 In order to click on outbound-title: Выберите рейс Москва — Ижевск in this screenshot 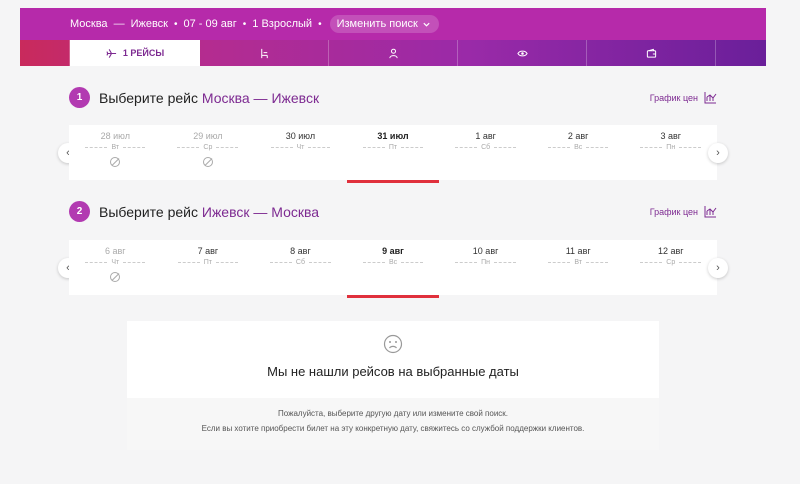, I will do `click(209, 98)`.